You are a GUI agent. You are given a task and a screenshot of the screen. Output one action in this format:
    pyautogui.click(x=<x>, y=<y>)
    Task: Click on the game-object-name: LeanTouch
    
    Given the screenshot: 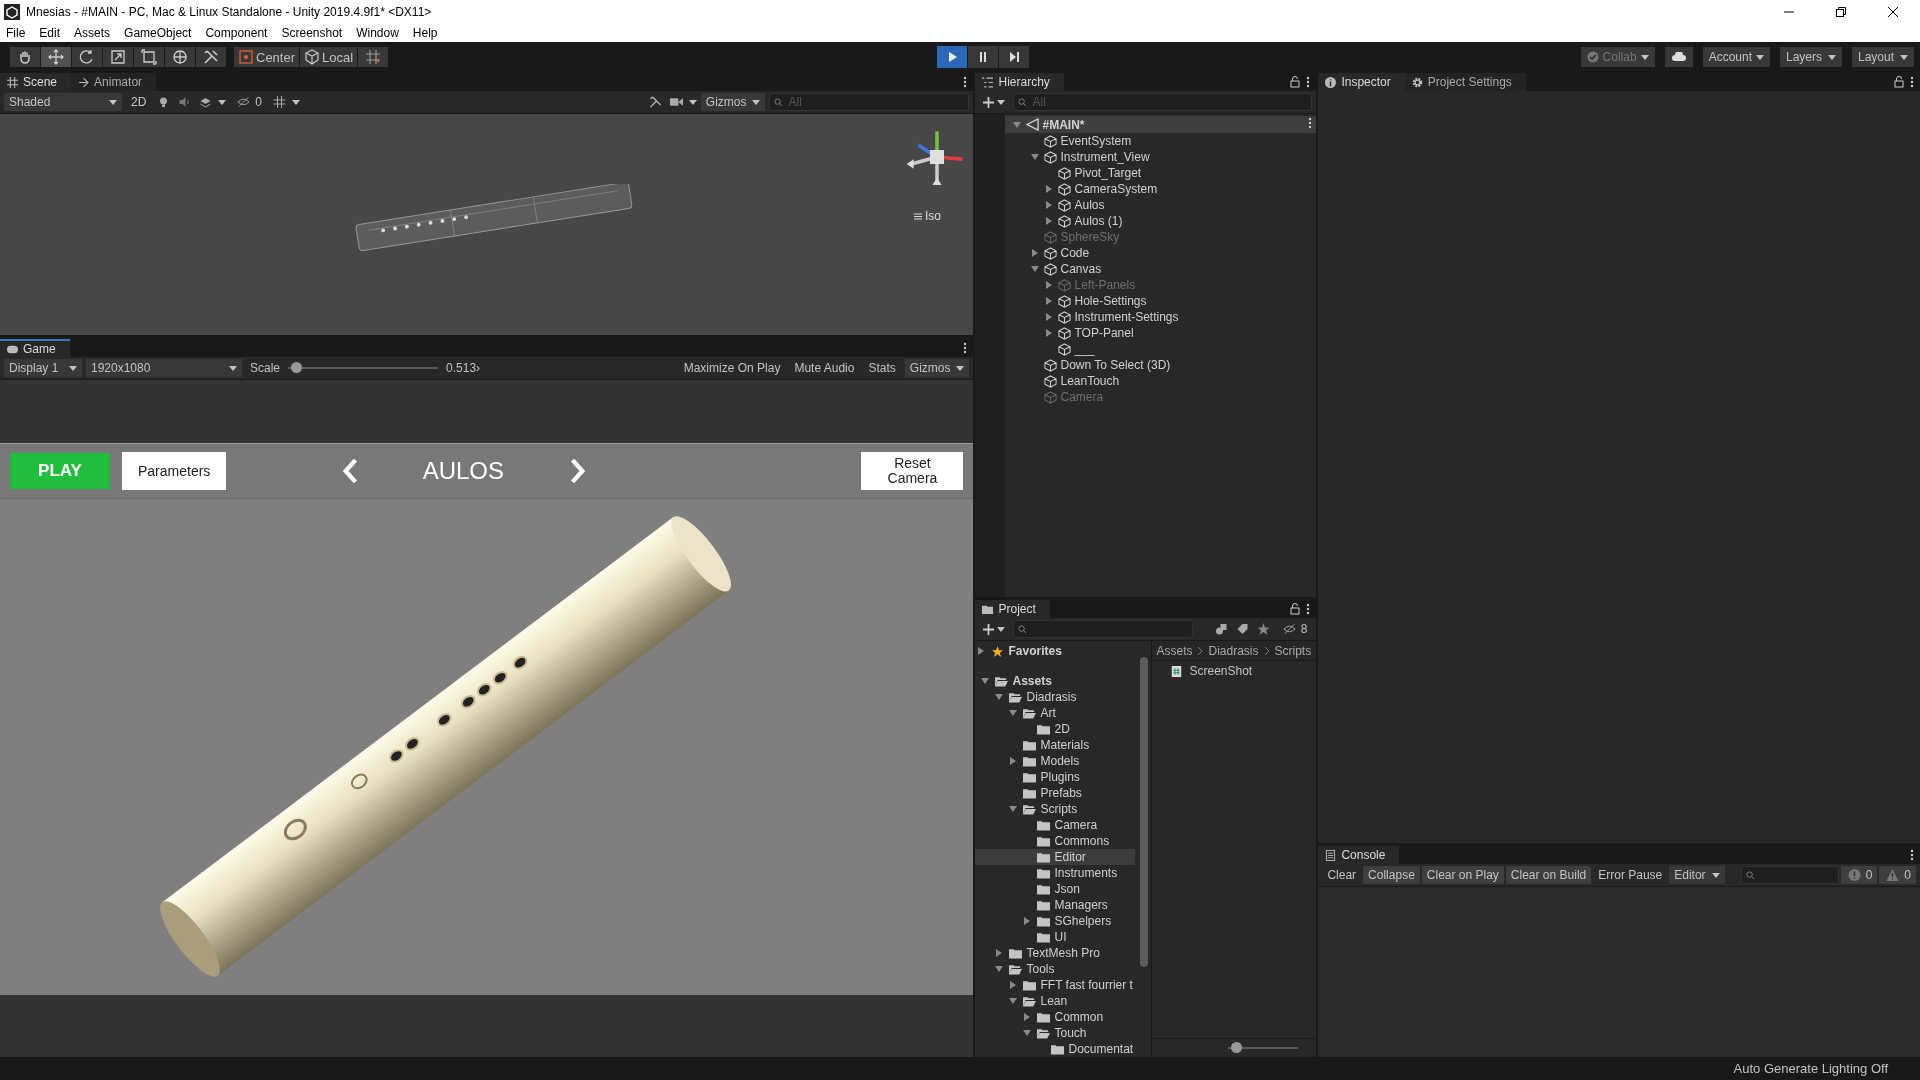 What is the action you would take?
    pyautogui.click(x=1090, y=381)
    